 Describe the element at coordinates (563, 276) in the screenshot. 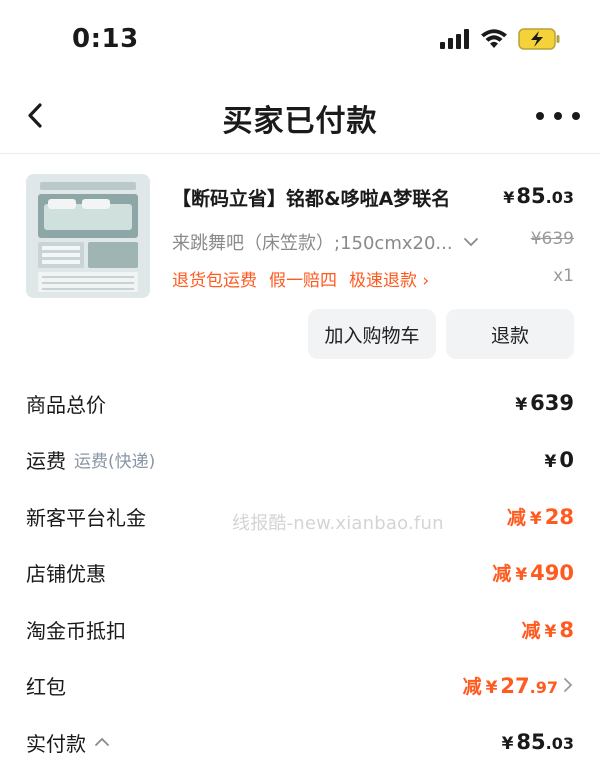

I see `product-quantity: x1` at that location.